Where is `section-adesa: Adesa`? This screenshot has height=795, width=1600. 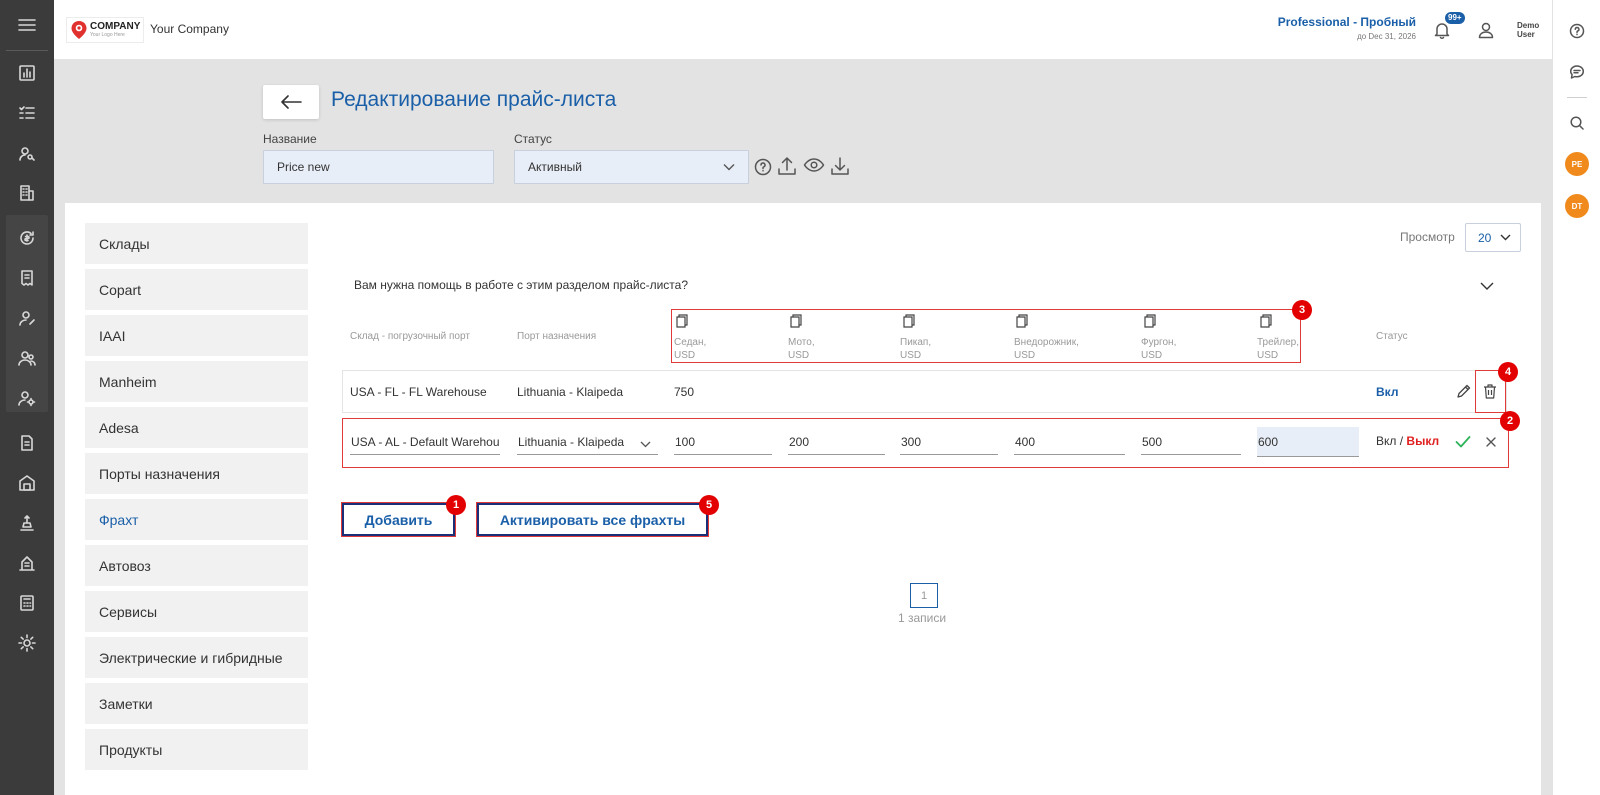 section-adesa: Adesa is located at coordinates (196, 427).